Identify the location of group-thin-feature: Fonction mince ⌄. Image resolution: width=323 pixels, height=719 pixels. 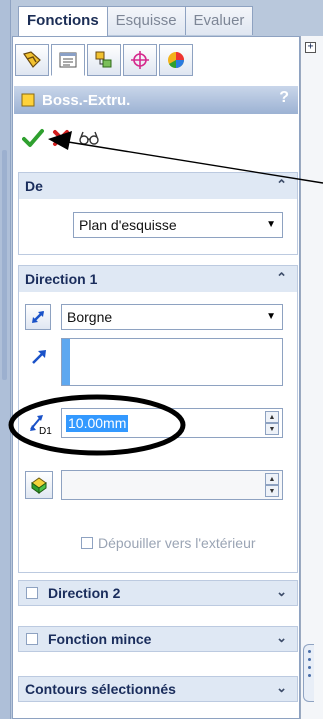
(158, 639).